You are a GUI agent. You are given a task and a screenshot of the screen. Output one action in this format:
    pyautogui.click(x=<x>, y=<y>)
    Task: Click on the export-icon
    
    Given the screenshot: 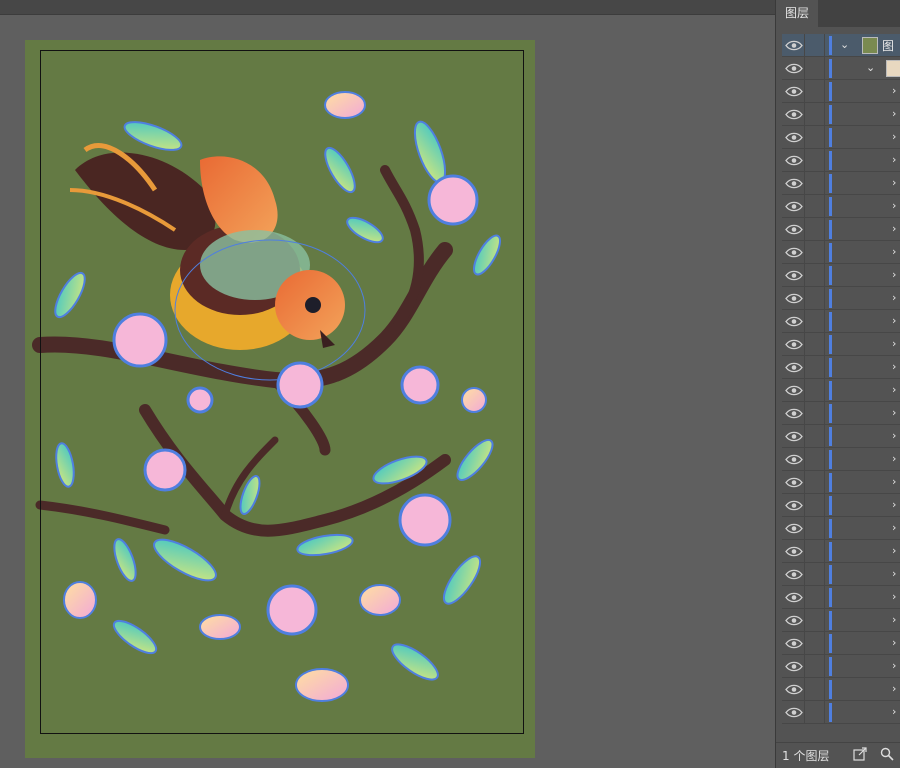 What is the action you would take?
    pyautogui.click(x=860, y=754)
    